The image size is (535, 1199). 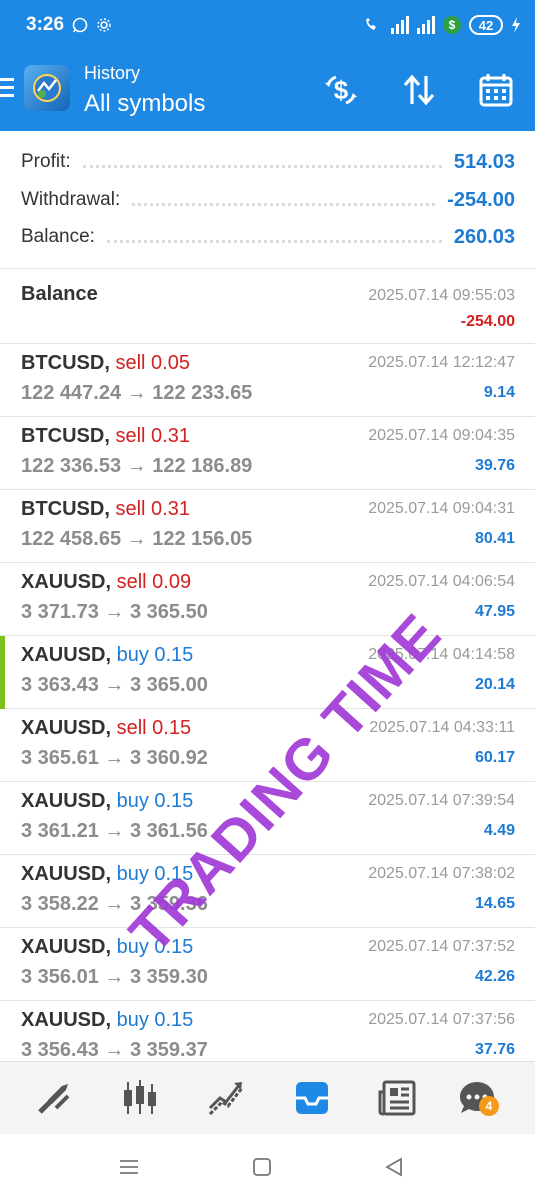 I want to click on deal-prices: 3 365.61 → 3 360.92, so click(x=114, y=758).